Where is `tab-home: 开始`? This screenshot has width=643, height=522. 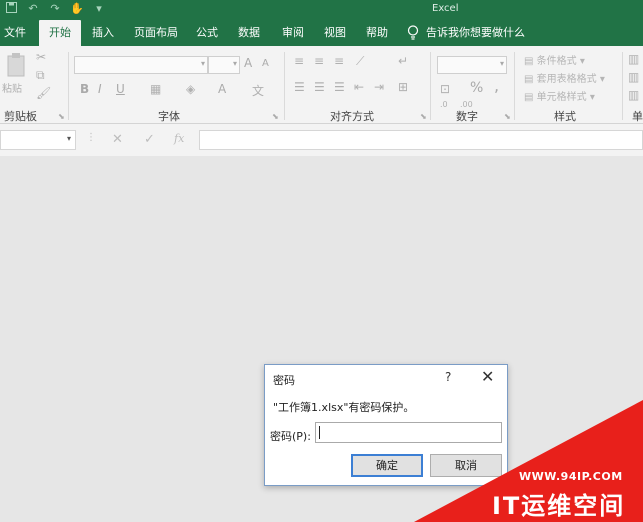
tab-home: 开始 is located at coordinates (60, 33).